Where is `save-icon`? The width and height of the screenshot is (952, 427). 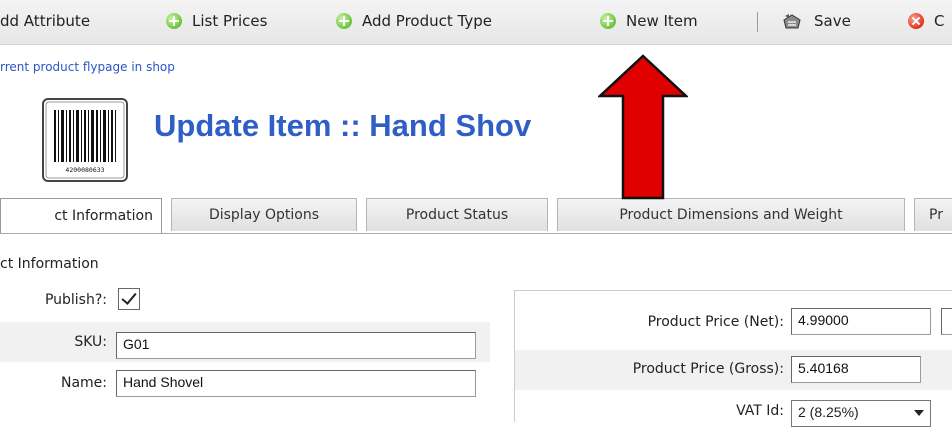
save-icon is located at coordinates (792, 21).